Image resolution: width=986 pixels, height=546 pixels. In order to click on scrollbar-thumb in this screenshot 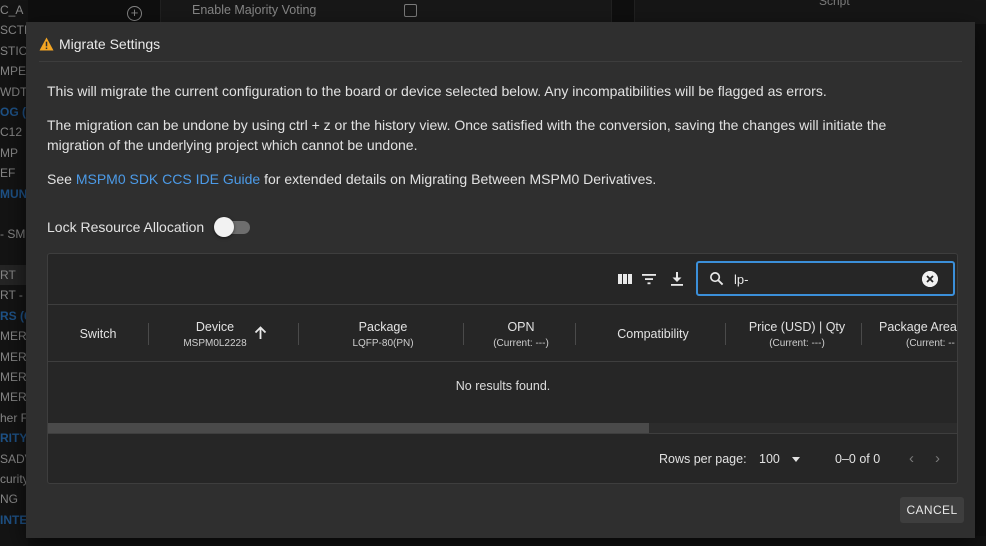, I will do `click(348, 428)`.